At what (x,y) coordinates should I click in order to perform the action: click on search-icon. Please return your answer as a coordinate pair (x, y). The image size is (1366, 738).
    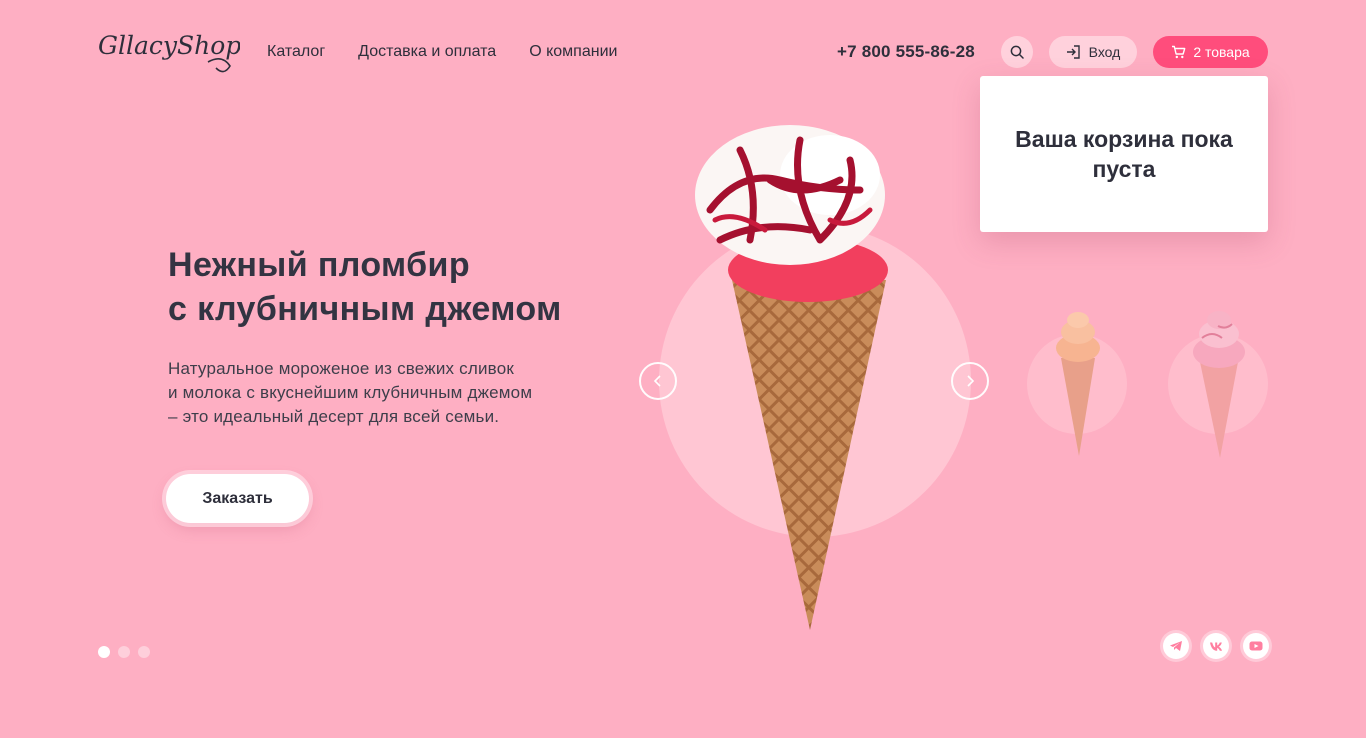
    Looking at the image, I should click on (1017, 52).